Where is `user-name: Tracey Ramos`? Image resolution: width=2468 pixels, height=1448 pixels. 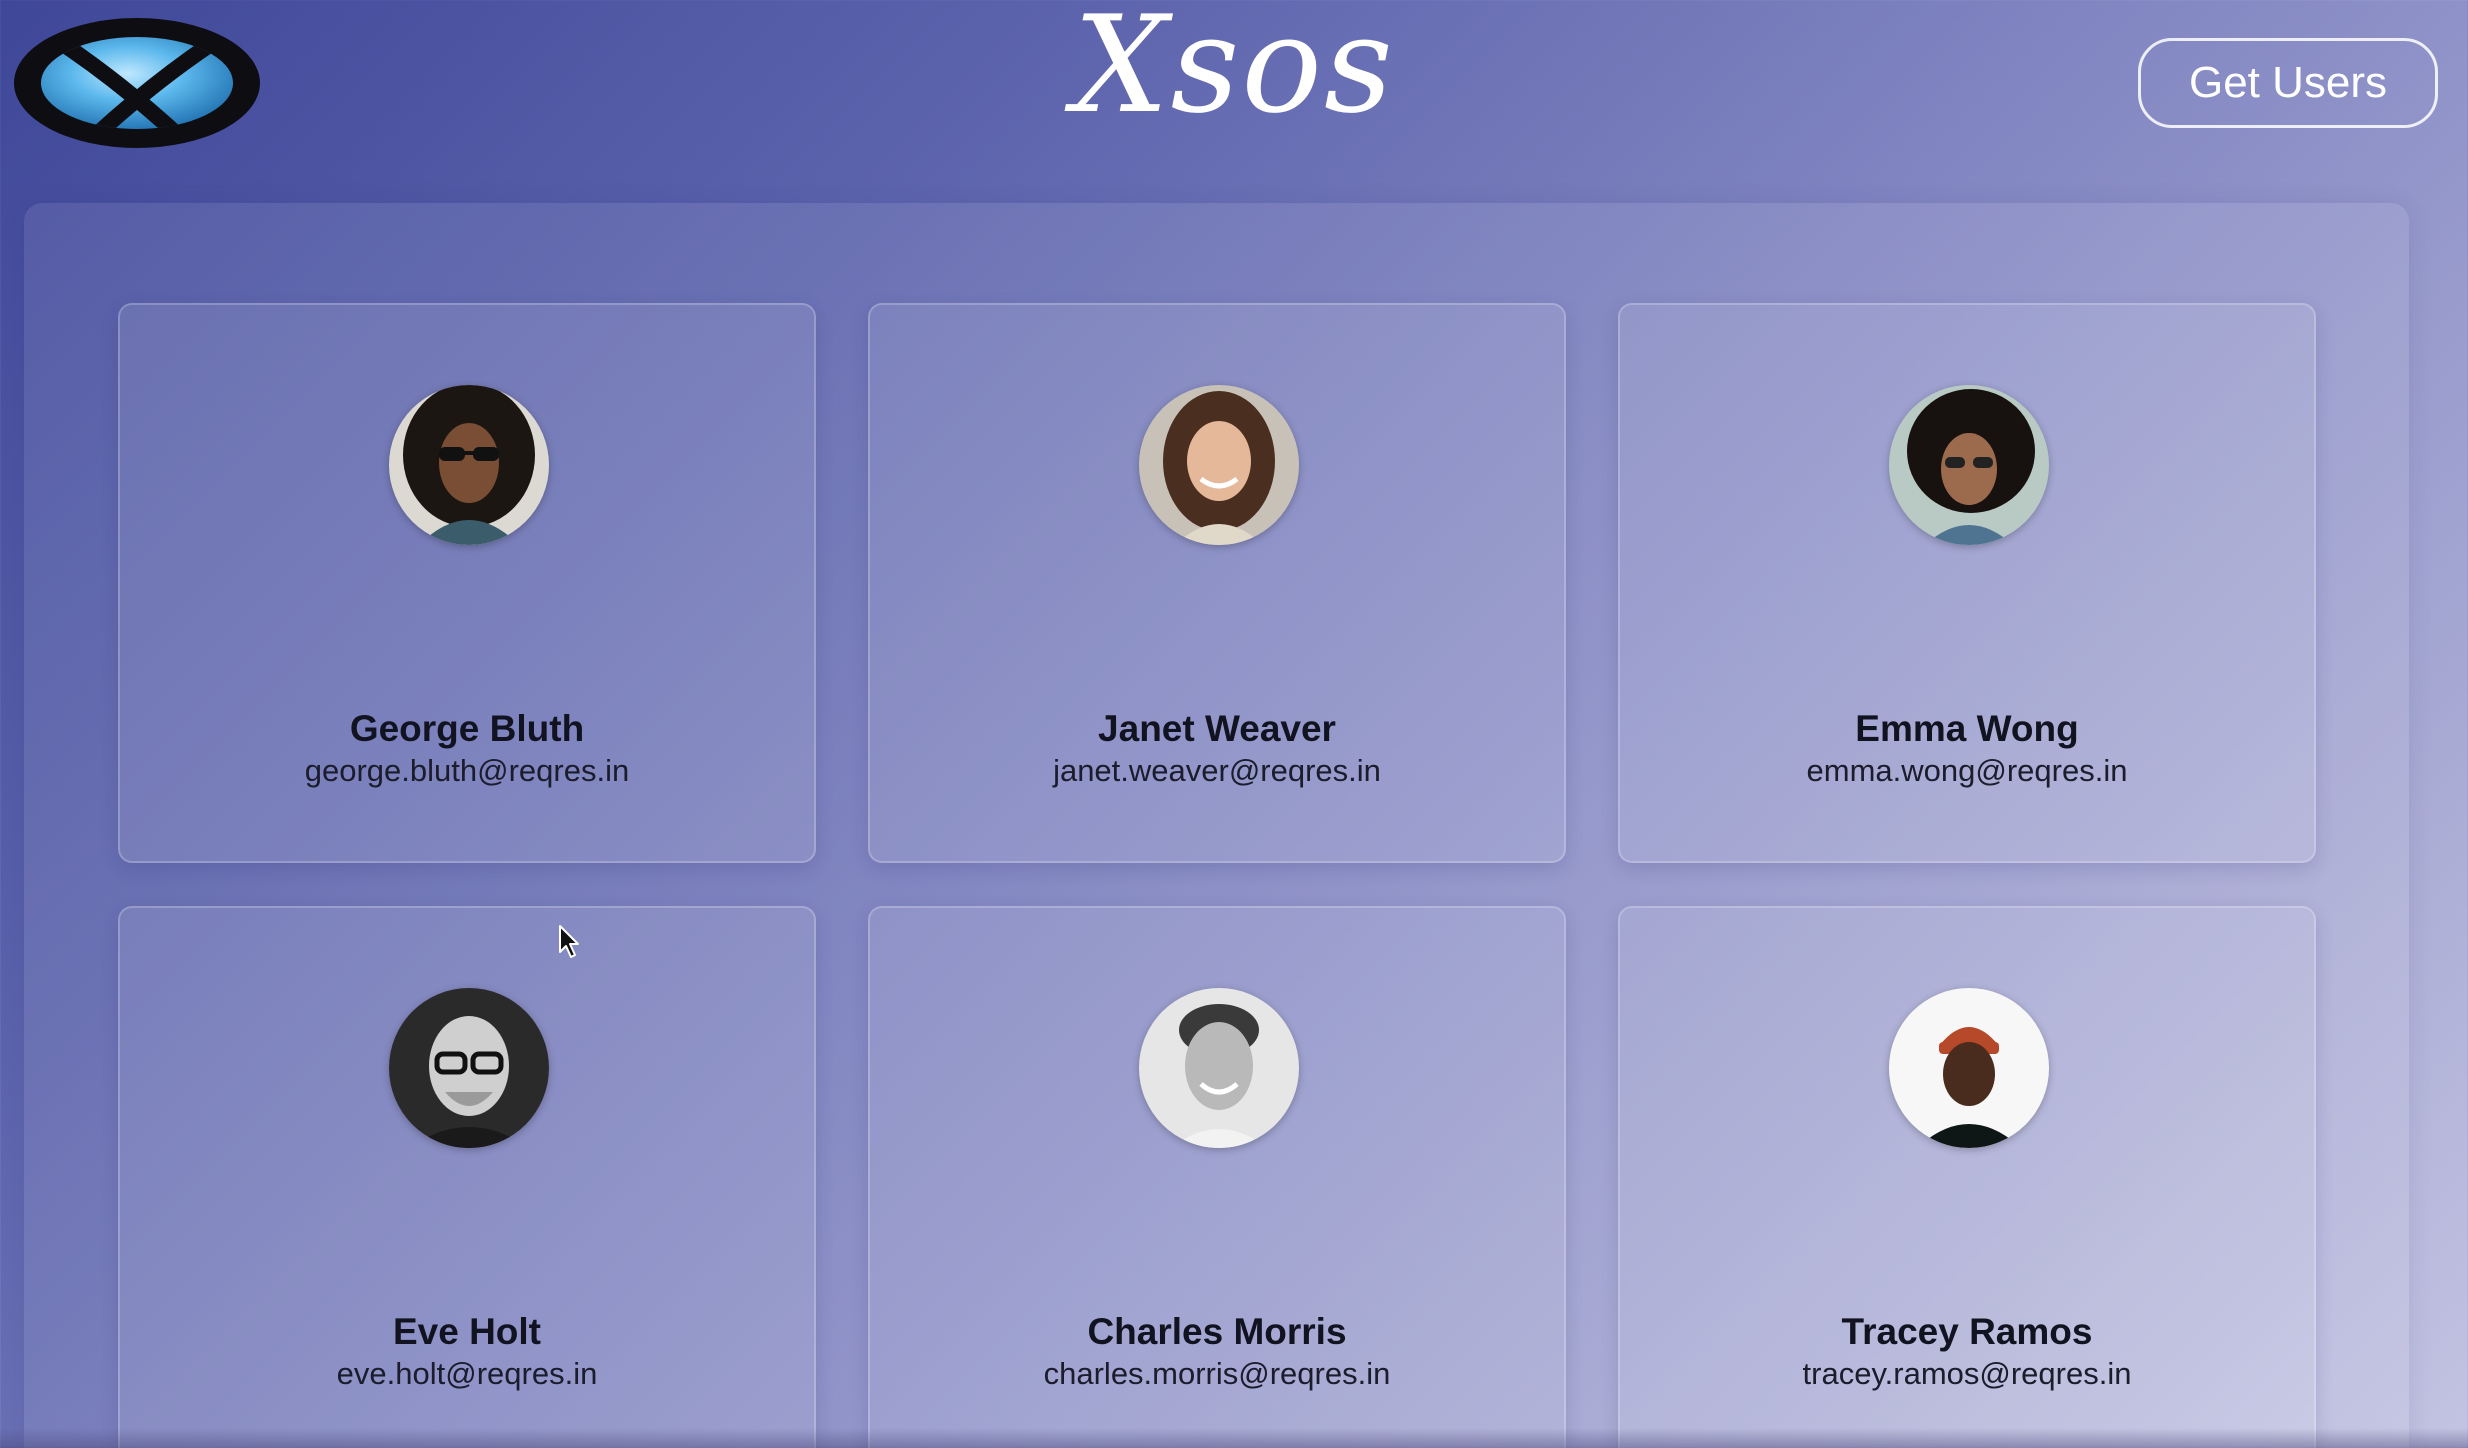
user-name: Tracey Ramos is located at coordinates (1967, 1331).